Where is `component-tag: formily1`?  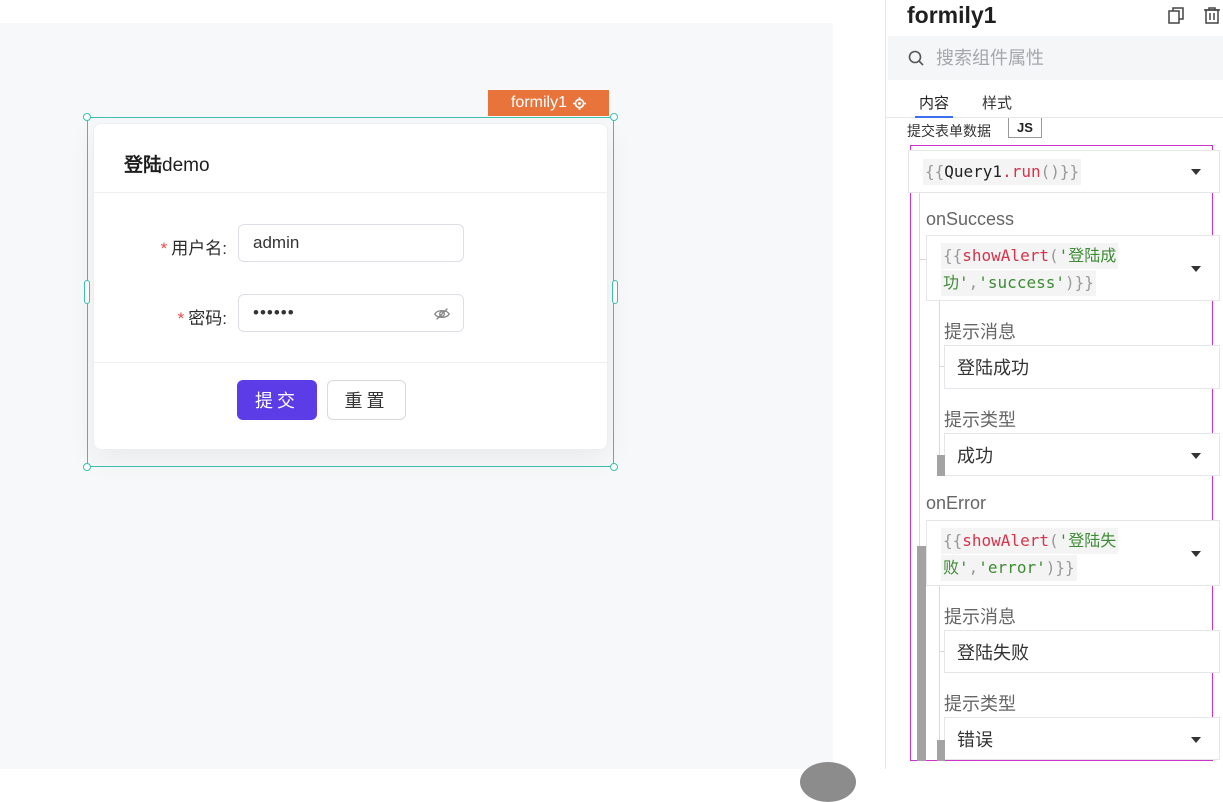
component-tag: formily1 is located at coordinates (548, 103).